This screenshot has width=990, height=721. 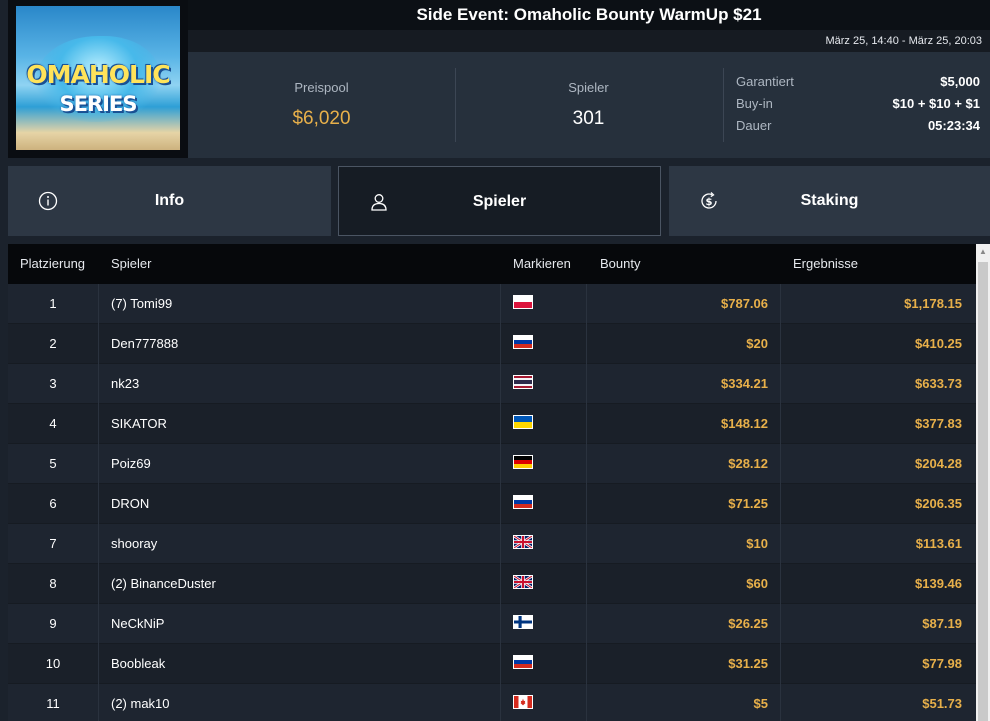 I want to click on table-row: 6 DRON $71.25 $206.35, so click(x=492, y=504).